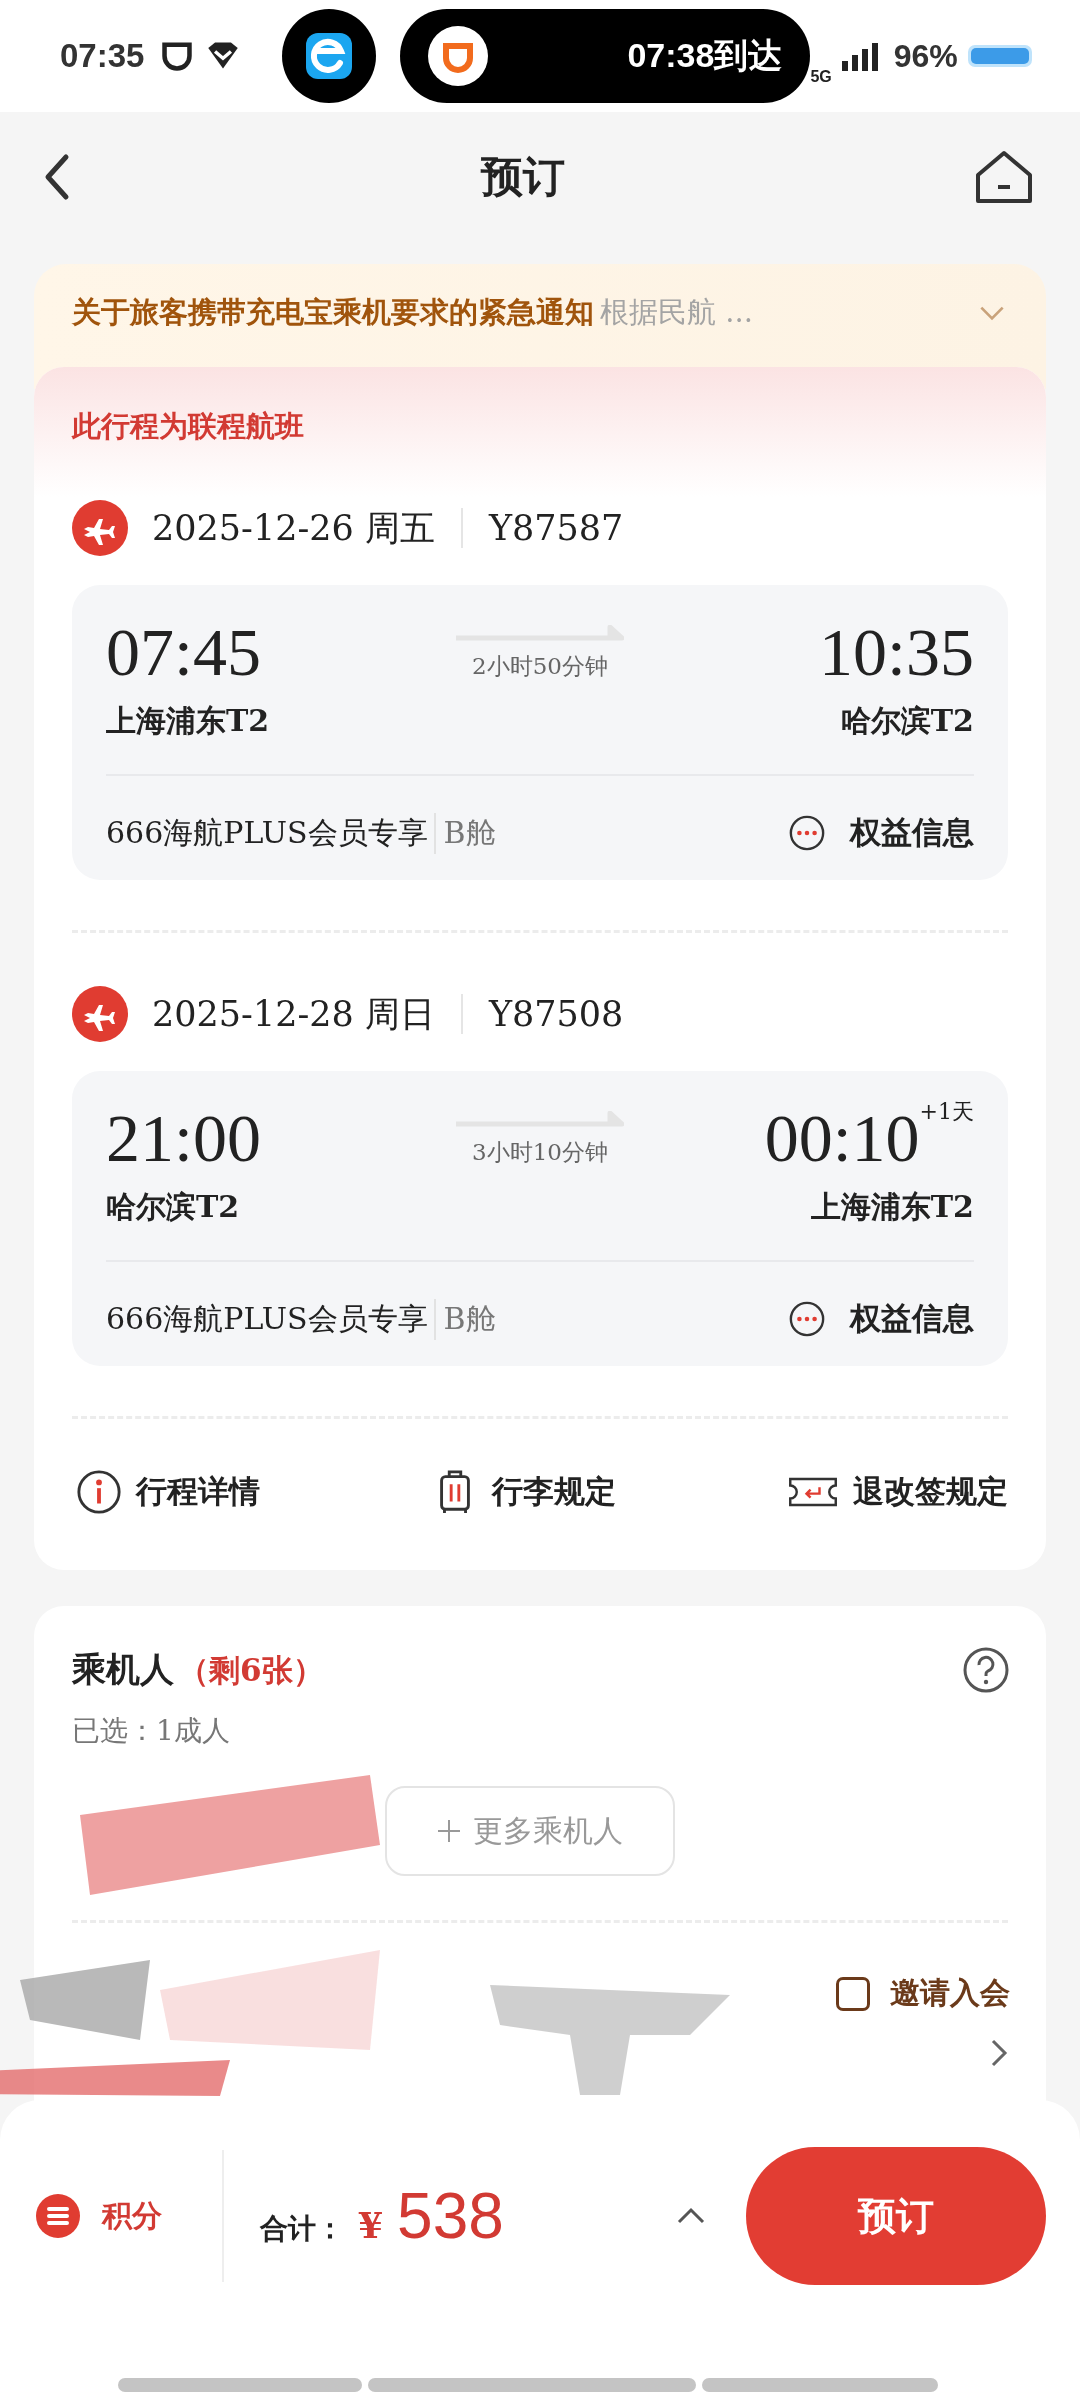 This screenshot has width=1080, height=2400. Describe the element at coordinates (151, 1731) in the screenshot. I see `selected-count: 已选：1成人` at that location.